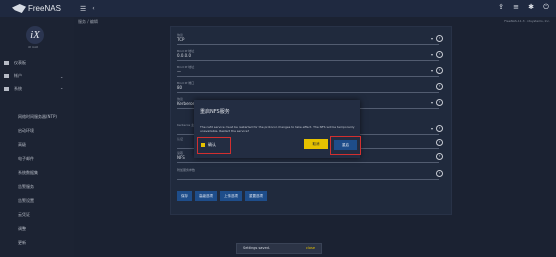 The image size is (556, 257). I want to click on bind-ip-select-2: Bind IP 地址 — ▾ ?, so click(310, 71).